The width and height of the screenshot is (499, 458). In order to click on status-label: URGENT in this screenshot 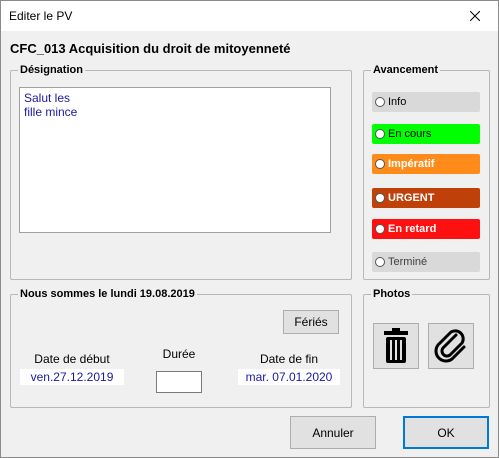, I will do `click(411, 198)`.